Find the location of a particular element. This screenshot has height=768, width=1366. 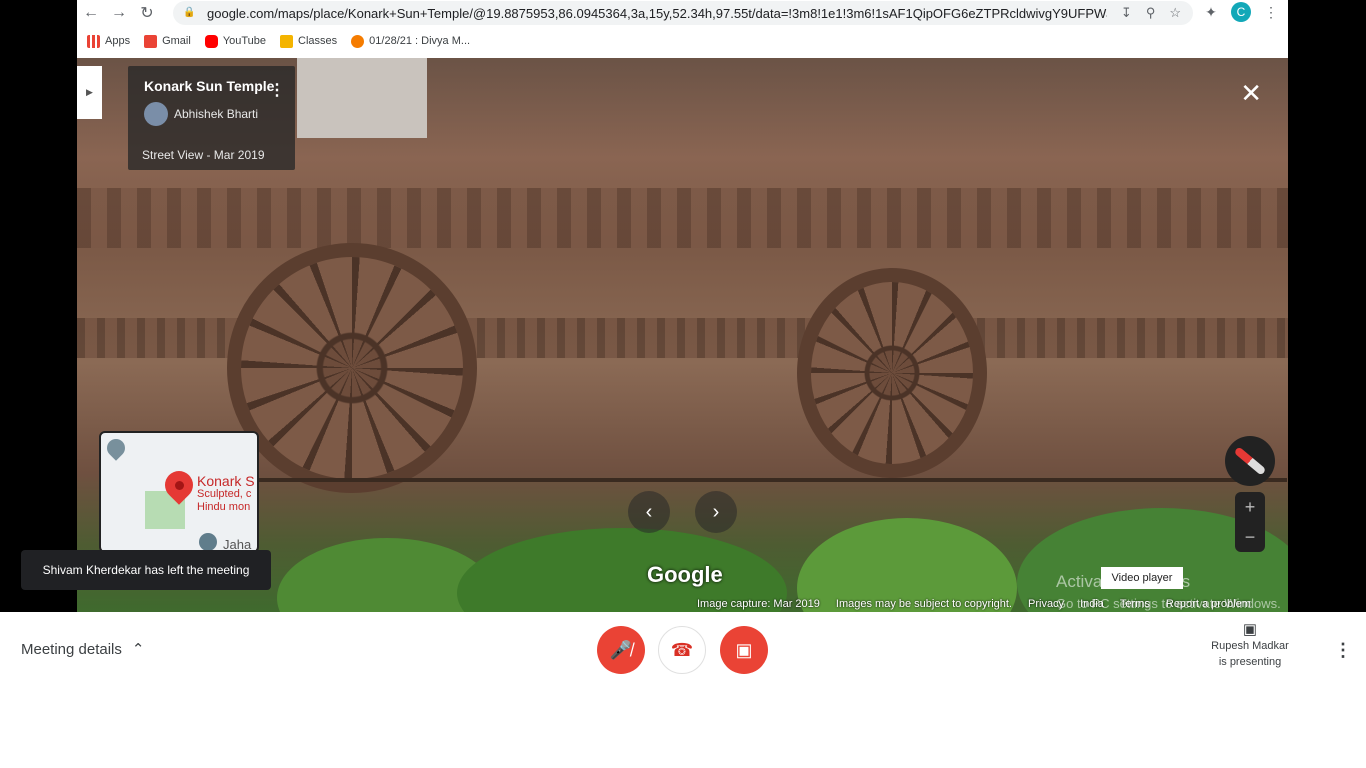

map-place-label: Konark S Sculpted, c Hindu mon is located at coordinates (226, 493).